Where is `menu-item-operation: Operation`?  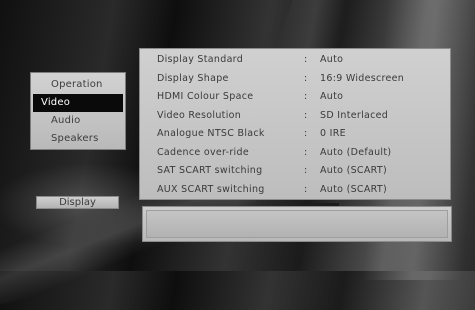
menu-item-operation: Operation is located at coordinates (78, 85).